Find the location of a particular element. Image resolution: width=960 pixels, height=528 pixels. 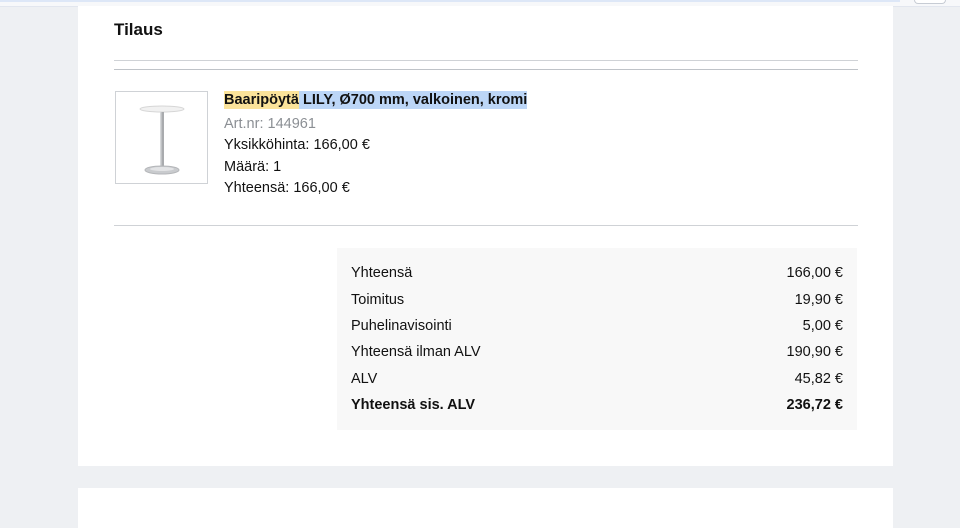

product-name-part2: LILY, Ø700 mm, valkoinen, kromi is located at coordinates (415, 100).